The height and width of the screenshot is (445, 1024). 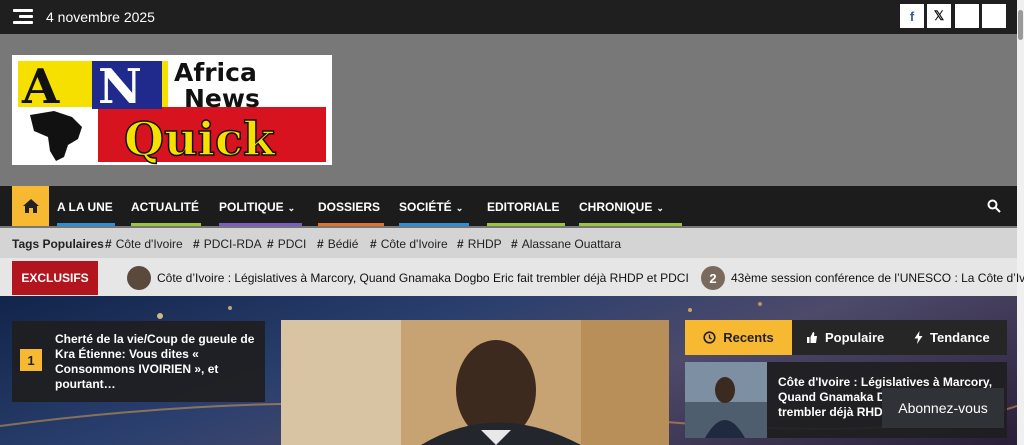 I want to click on home-icon, so click(x=30, y=206).